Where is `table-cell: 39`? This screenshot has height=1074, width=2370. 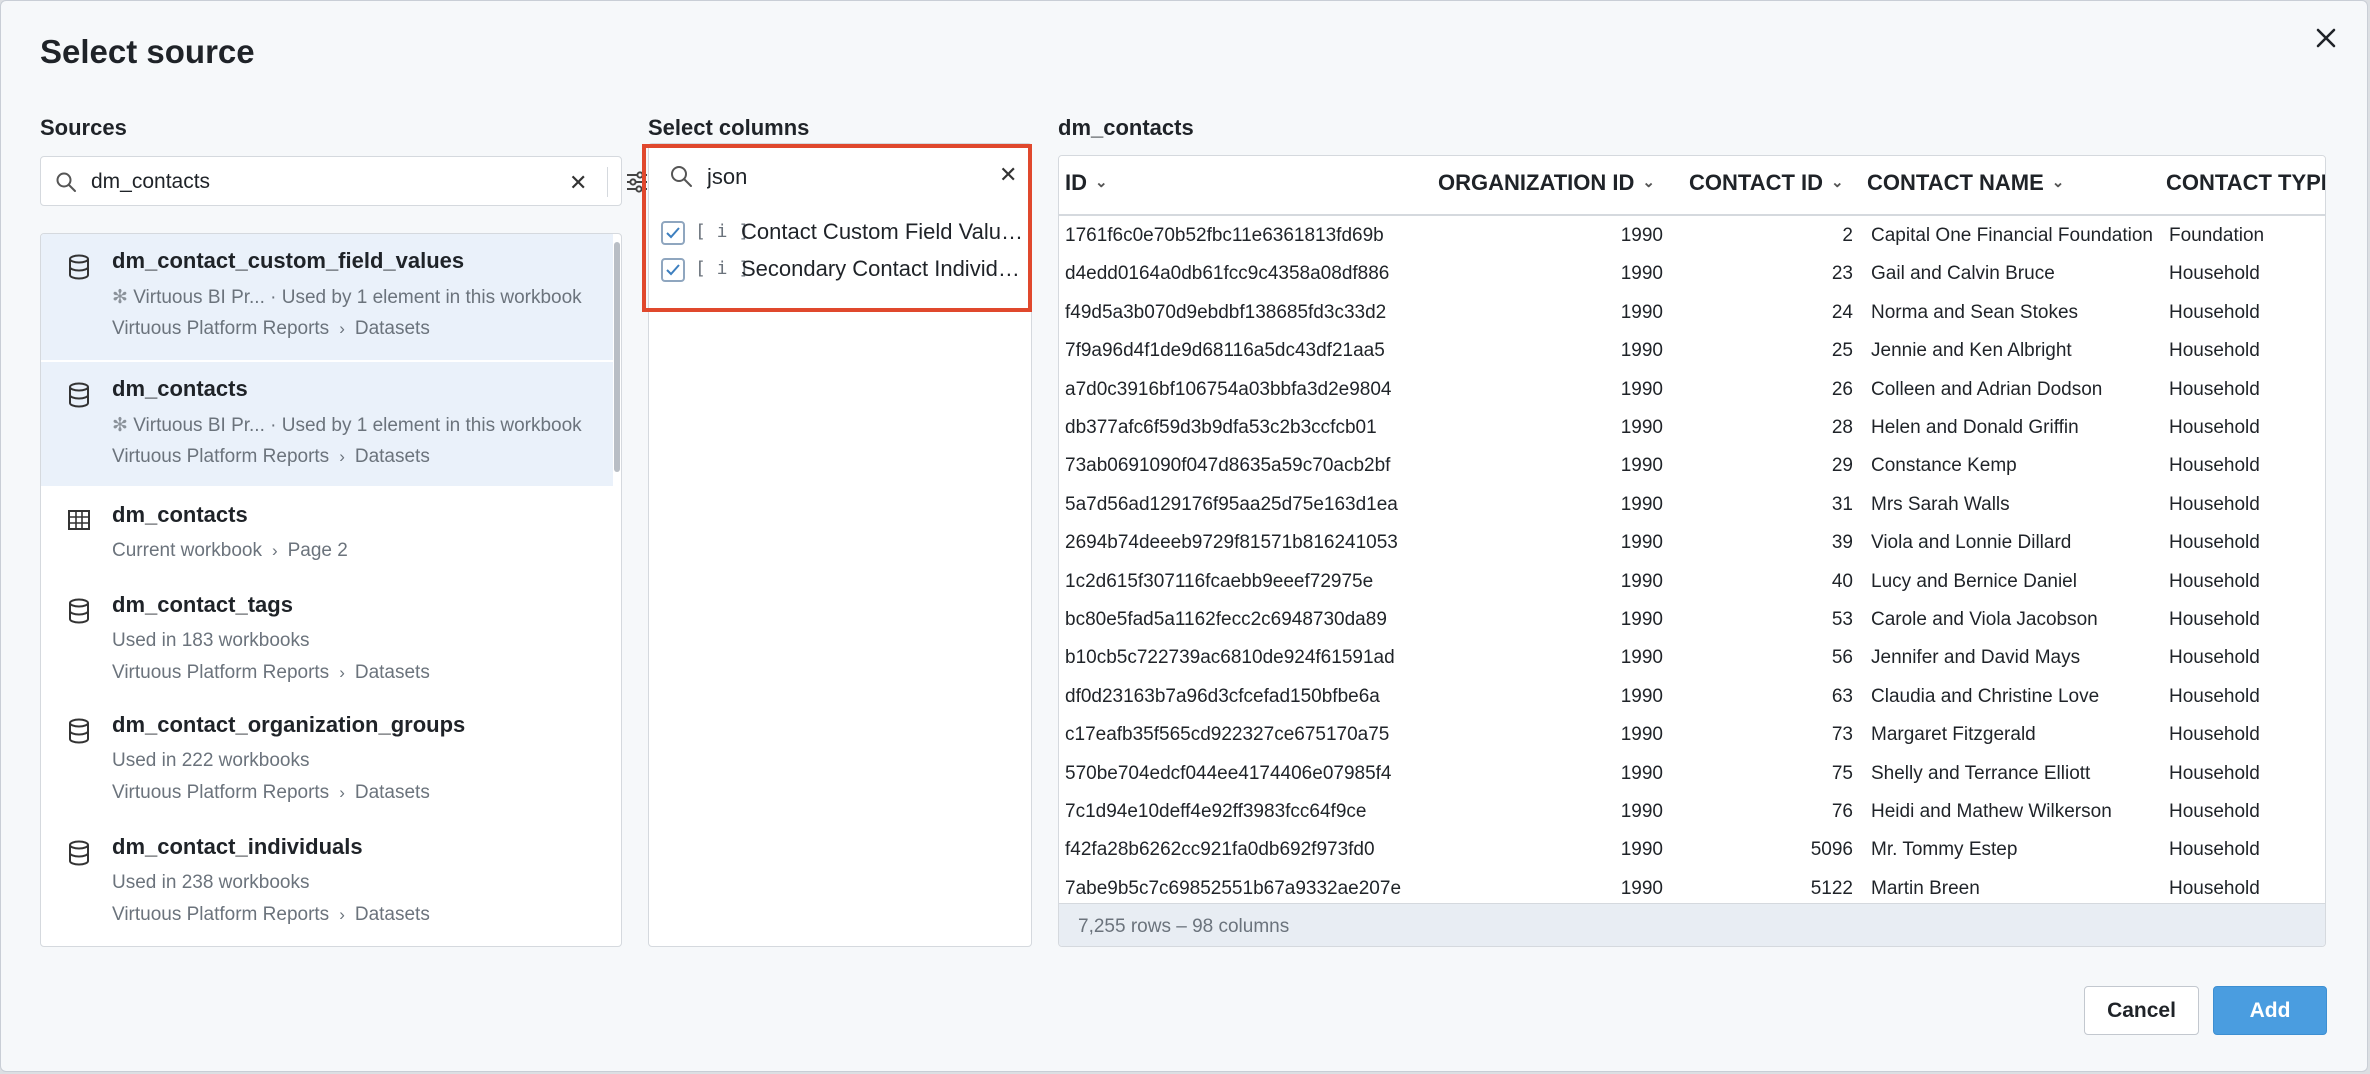
table-cell: 39 is located at coordinates (1842, 543).